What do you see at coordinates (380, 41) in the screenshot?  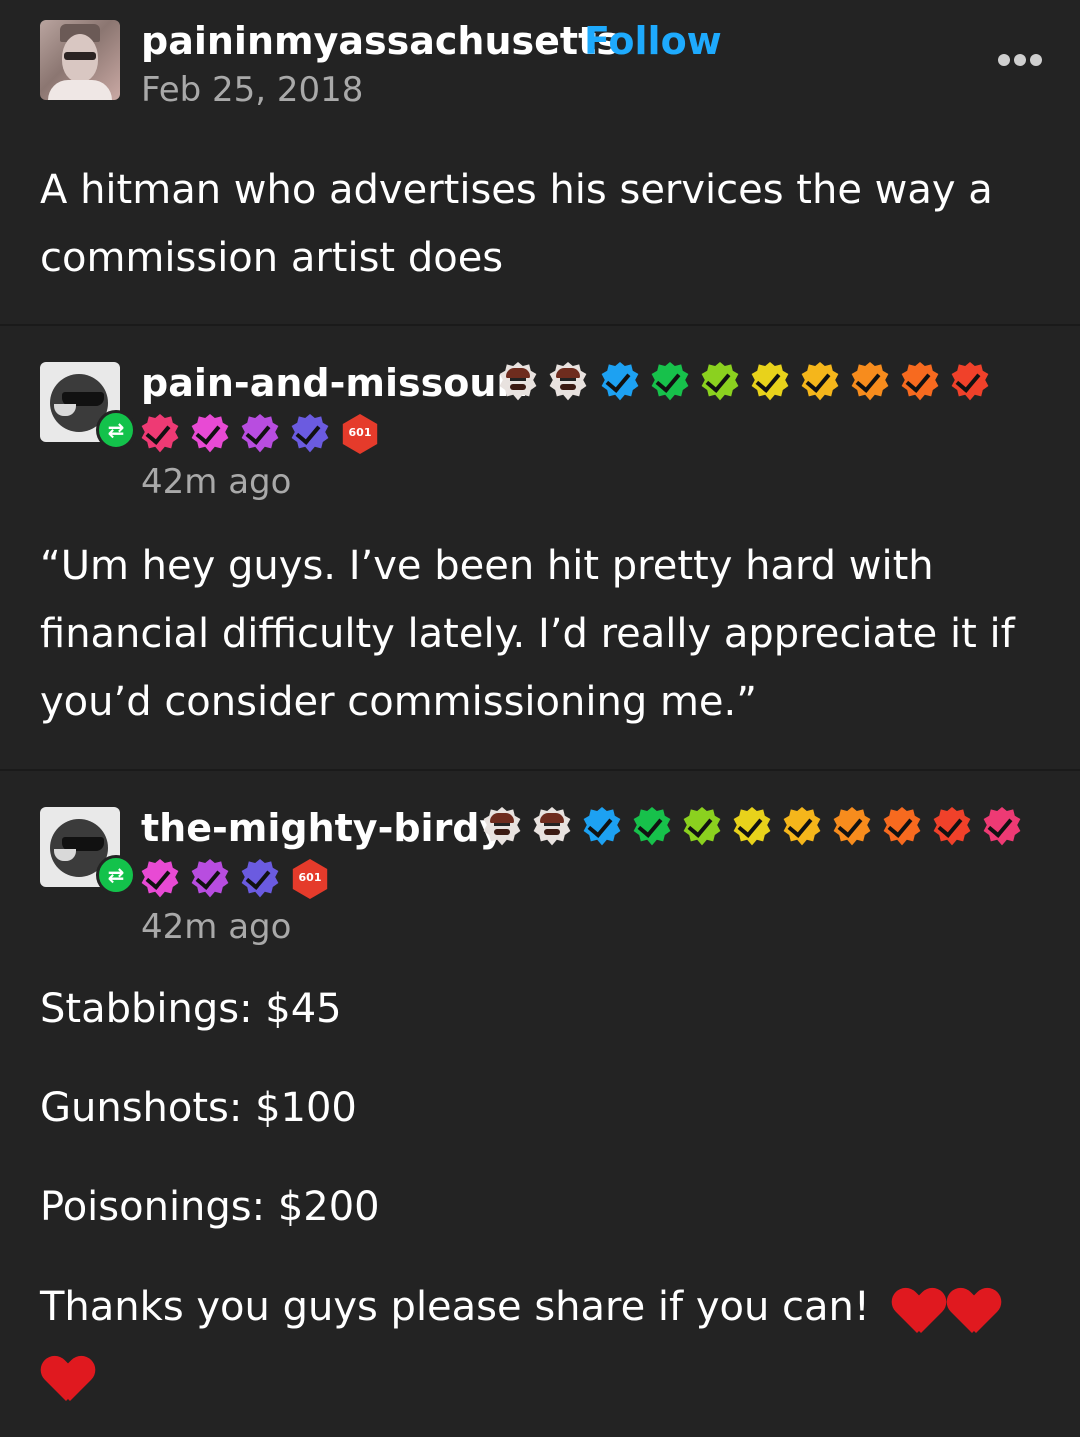 I see `post-username: paininmyassachusetts` at bounding box center [380, 41].